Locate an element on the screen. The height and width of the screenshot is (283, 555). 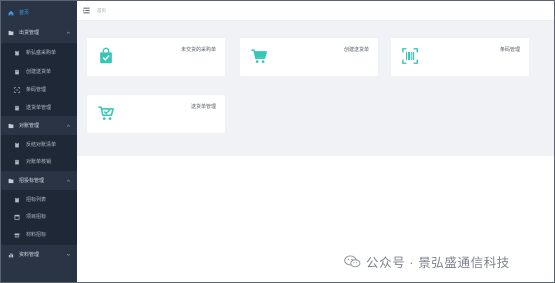
card-title: 条码管理 is located at coordinates (509, 50).